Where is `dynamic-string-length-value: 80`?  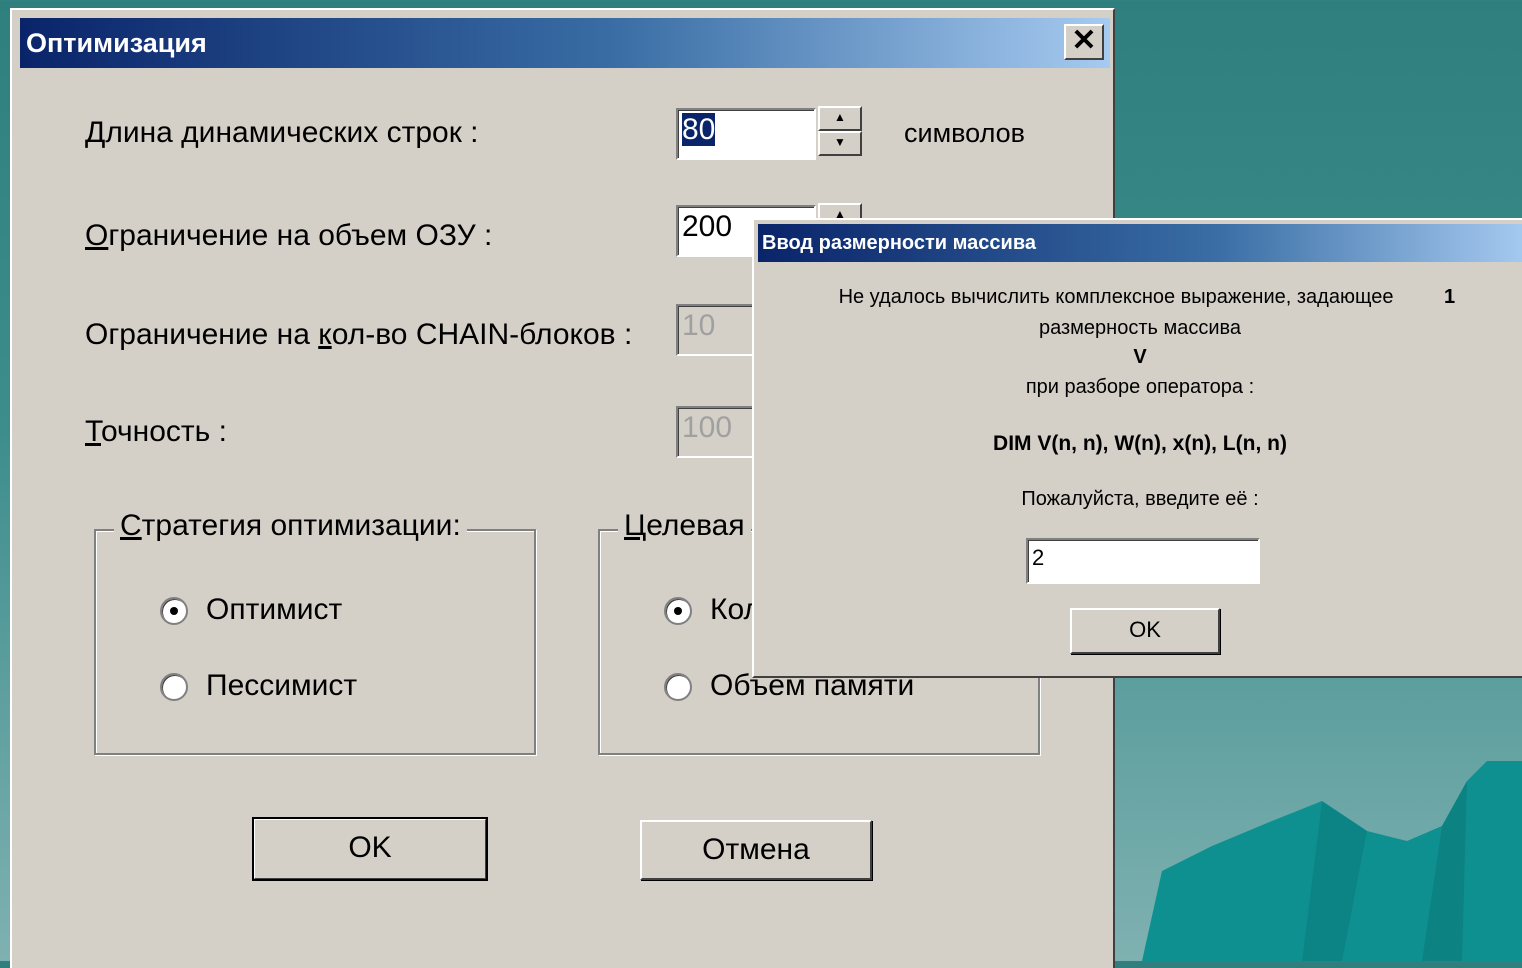 dynamic-string-length-value: 80 is located at coordinates (699, 129).